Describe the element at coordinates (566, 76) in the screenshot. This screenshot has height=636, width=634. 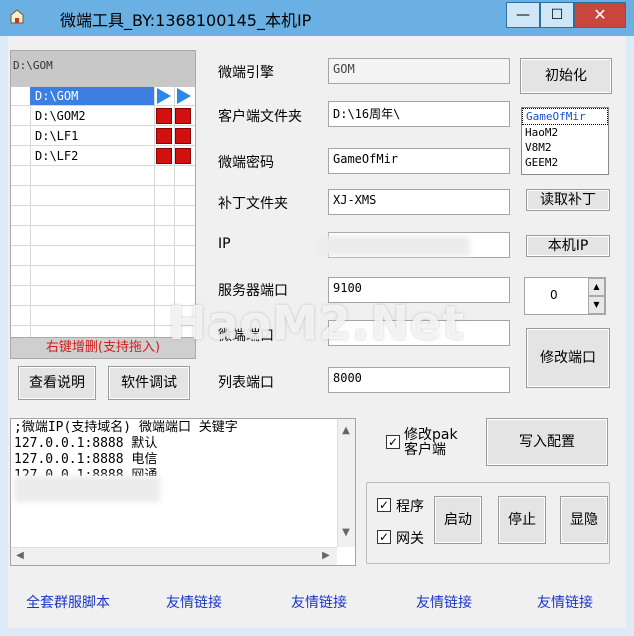
I see `init-button: 初始化` at that location.